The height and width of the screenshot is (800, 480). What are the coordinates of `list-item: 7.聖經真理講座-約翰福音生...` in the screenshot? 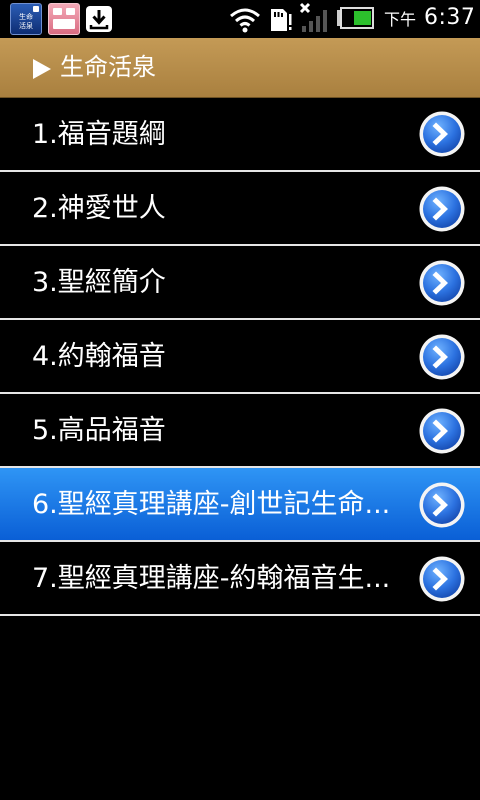 It's located at (240, 579).